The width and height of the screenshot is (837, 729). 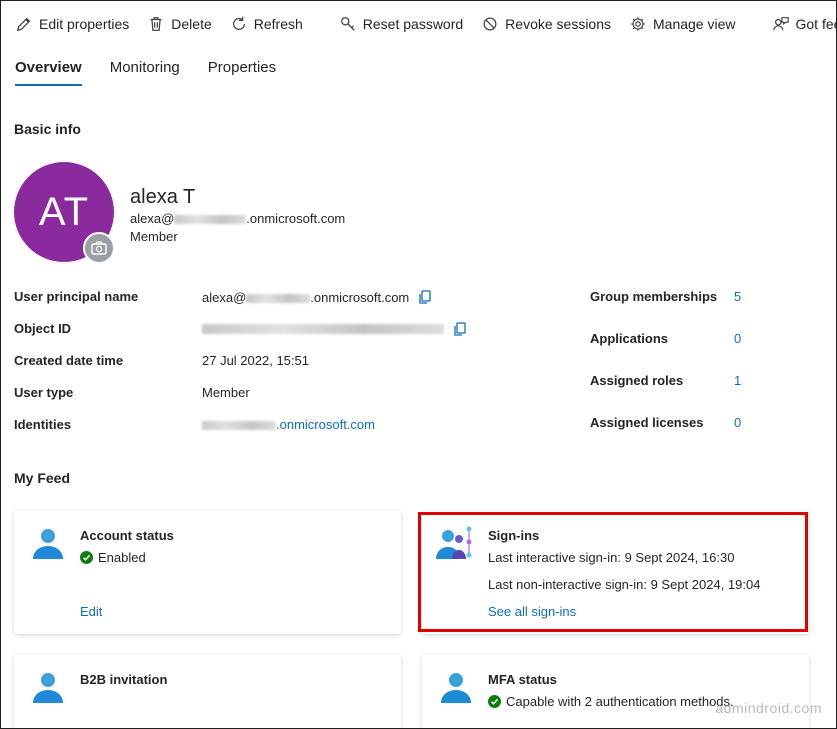 I want to click on identities-link: .onmicrosoft.com, so click(x=288, y=424).